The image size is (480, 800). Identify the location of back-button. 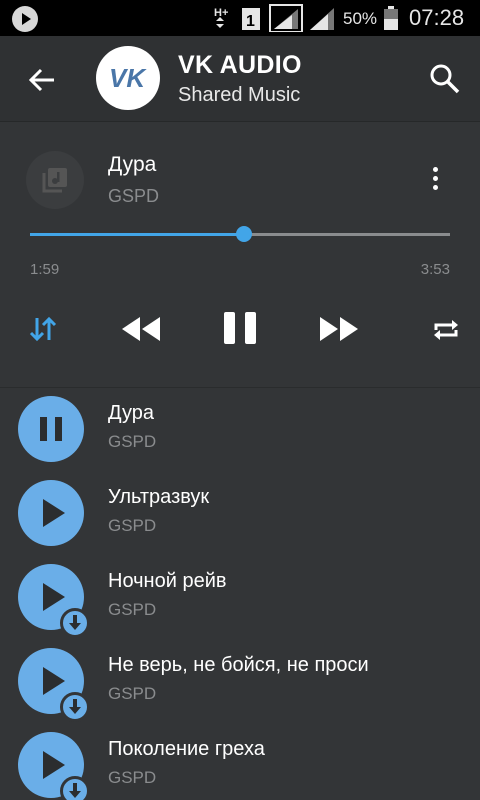
(42, 80).